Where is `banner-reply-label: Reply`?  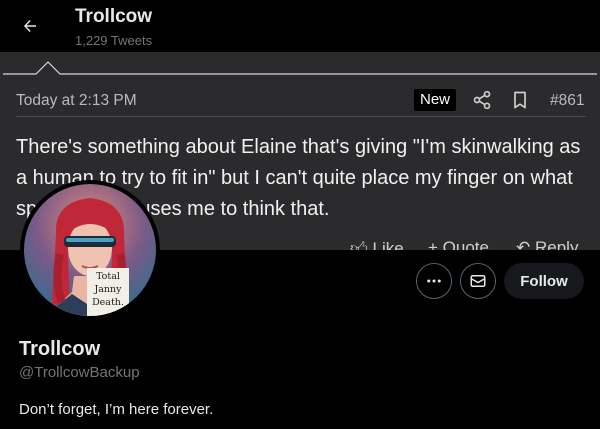
banner-reply-label: Reply is located at coordinates (556, 244).